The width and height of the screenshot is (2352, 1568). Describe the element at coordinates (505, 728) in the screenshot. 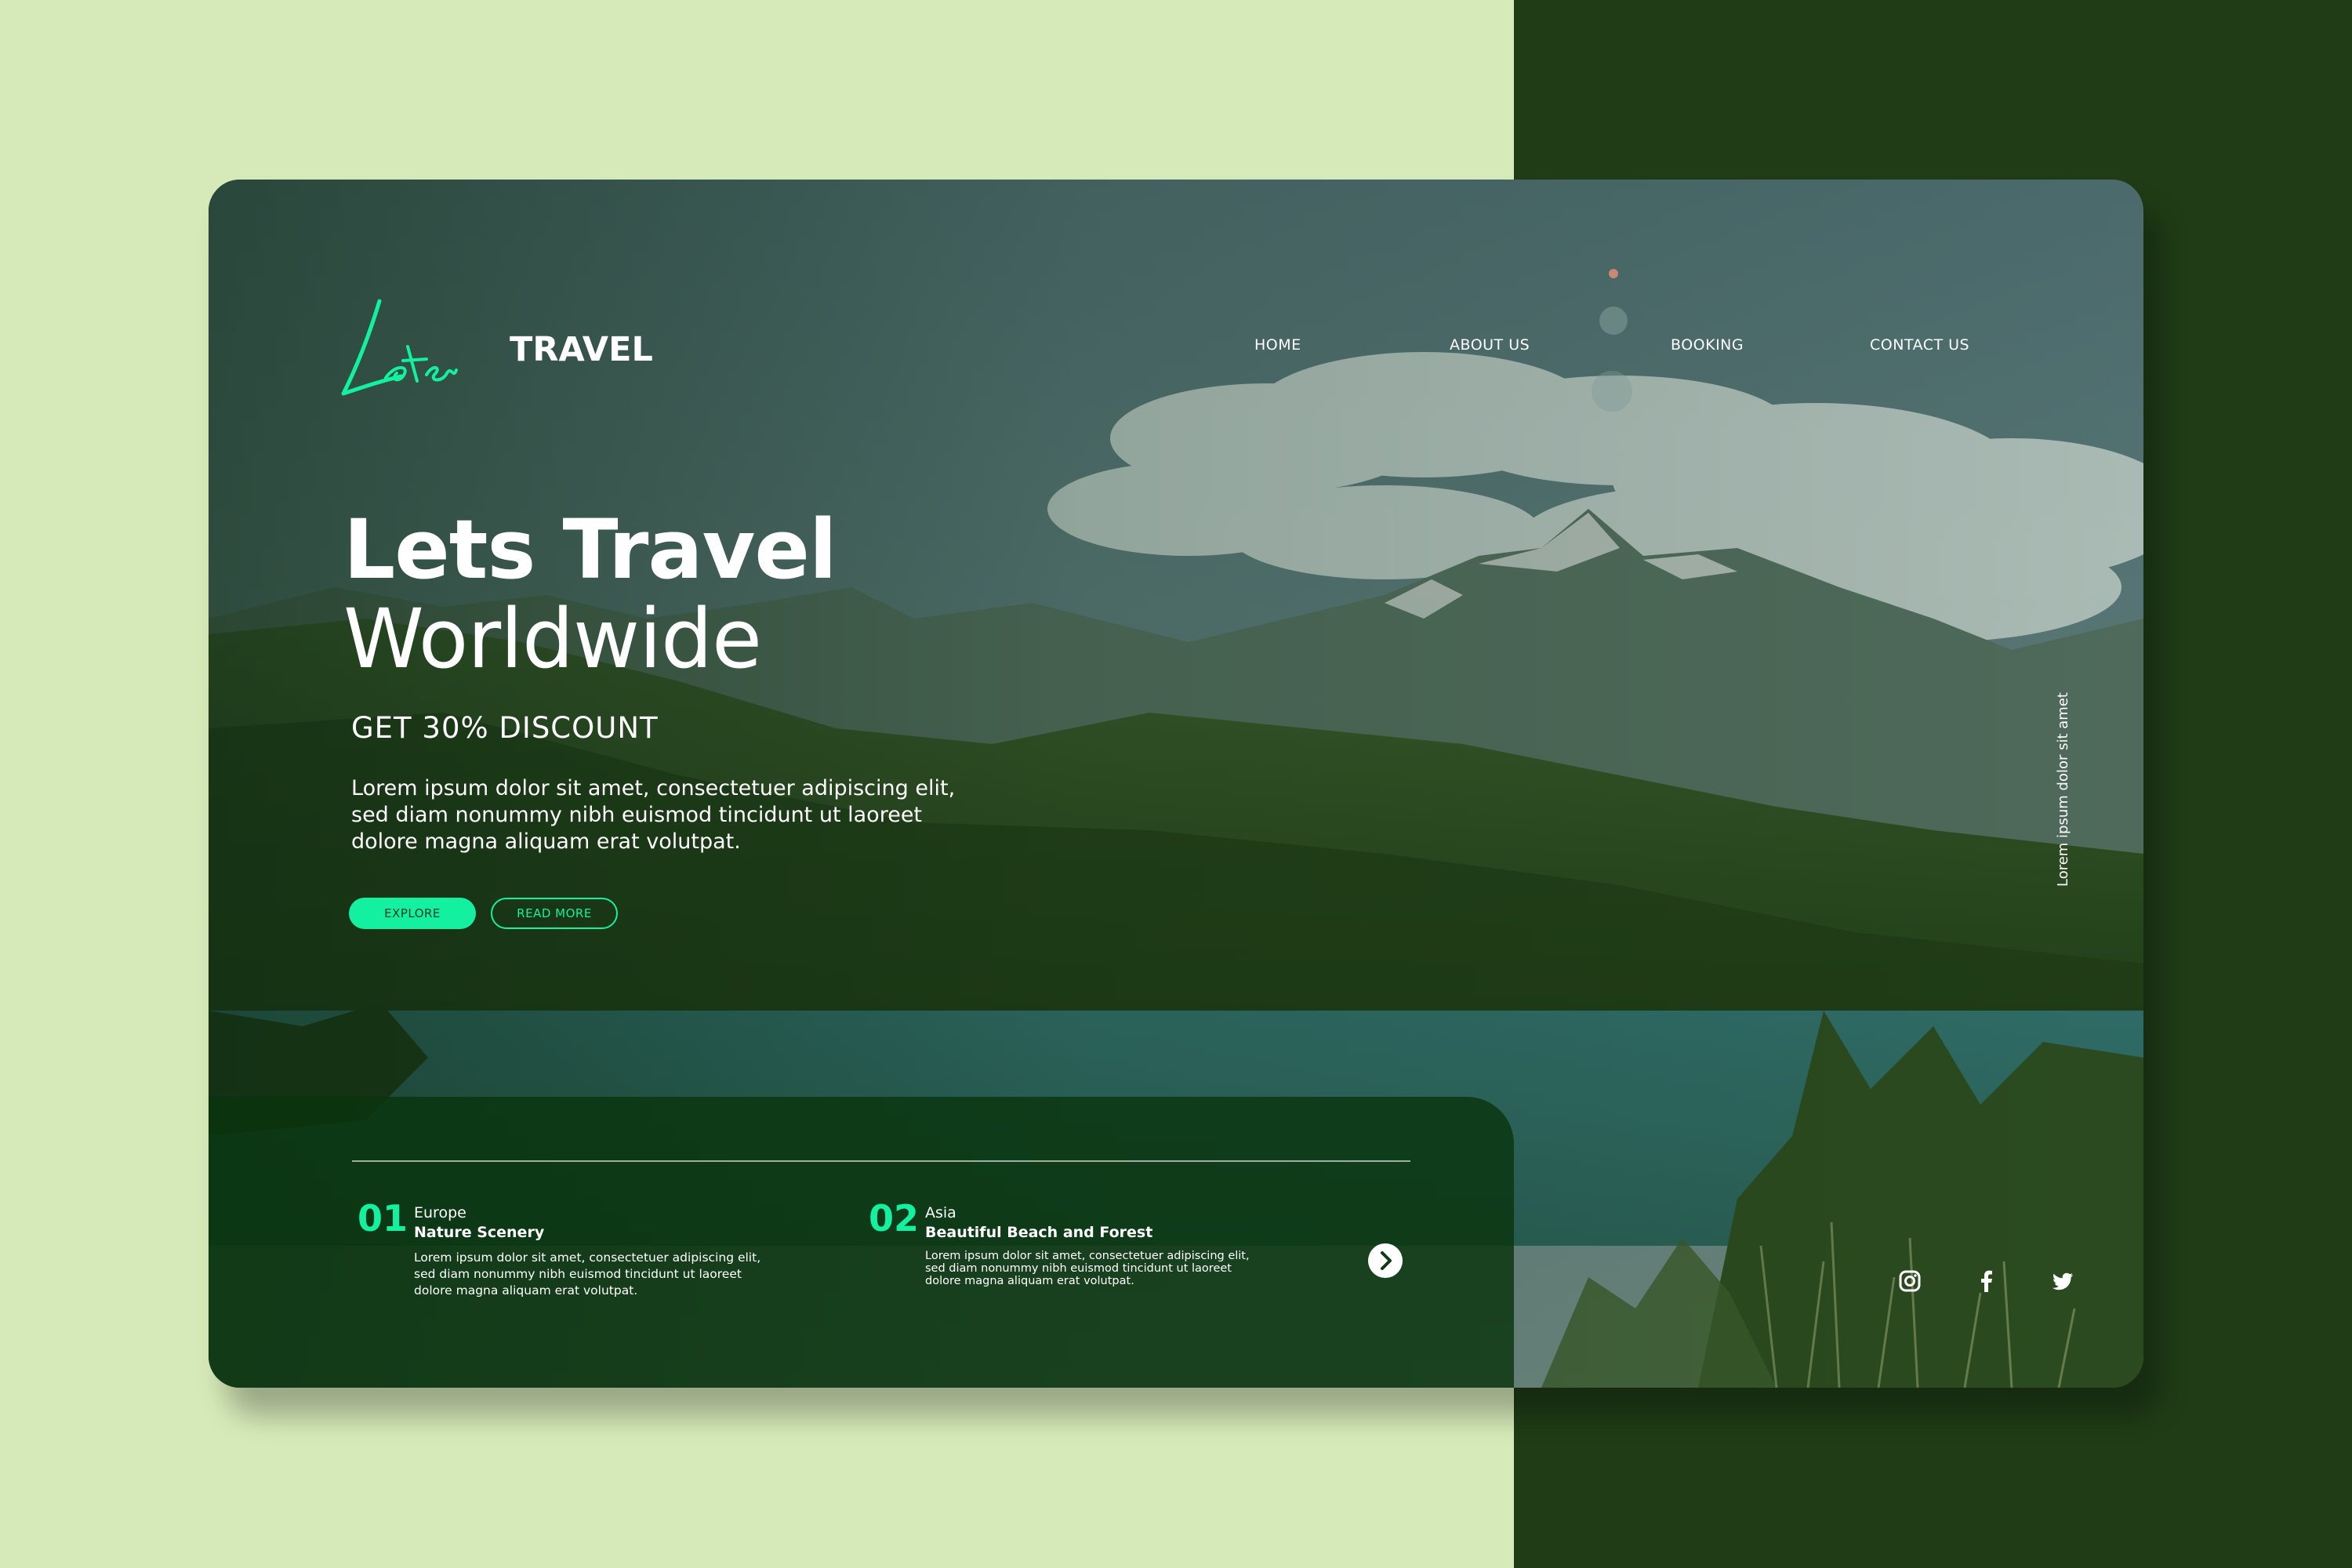

I see `discount-text: GET 30% DISCOUNT` at that location.